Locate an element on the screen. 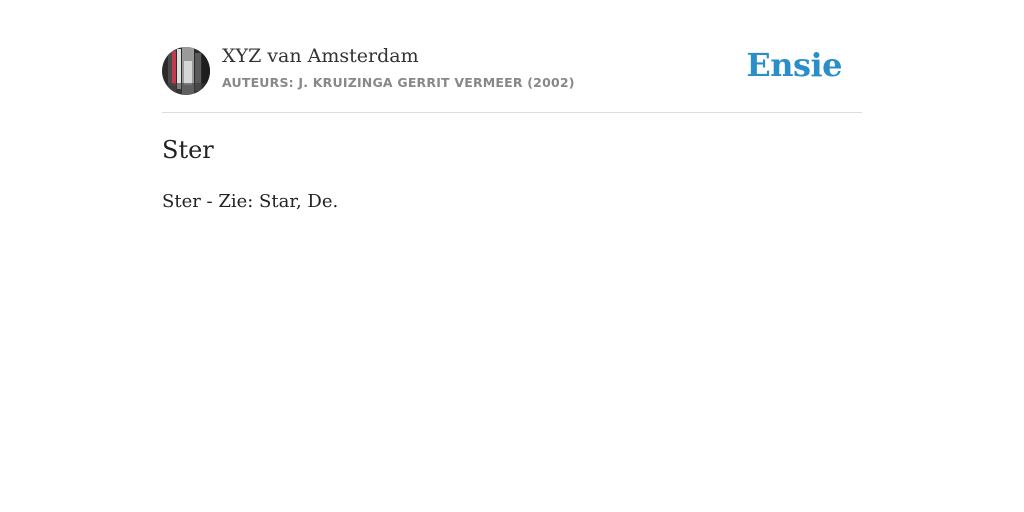 Image resolution: width=1024 pixels, height=512 pixels. ensie-logo-link: Ensie is located at coordinates (794, 65).